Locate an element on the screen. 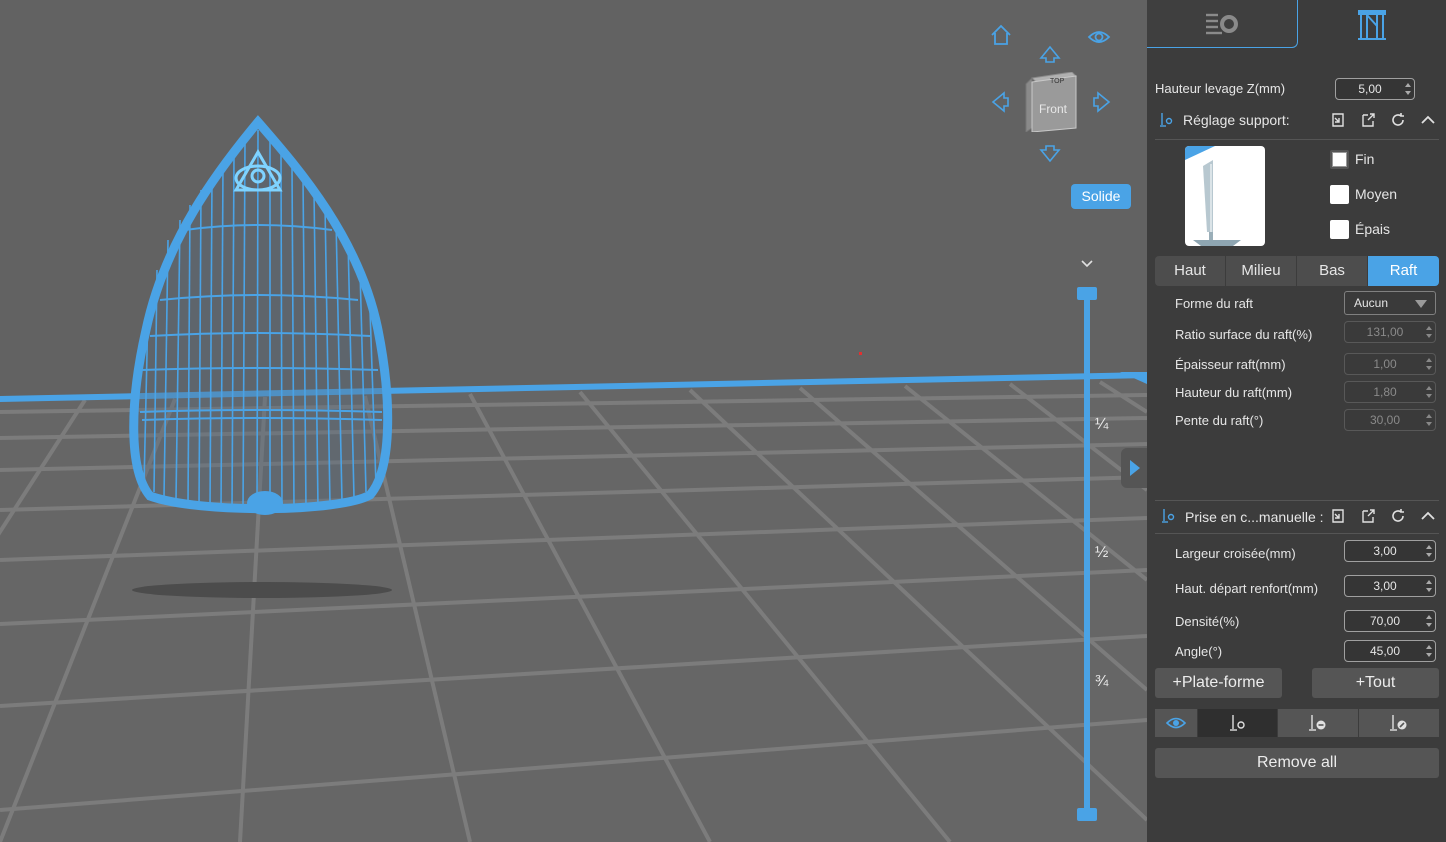 This screenshot has height=842, width=1446. field-label: Angle(°) is located at coordinates (1199, 651).